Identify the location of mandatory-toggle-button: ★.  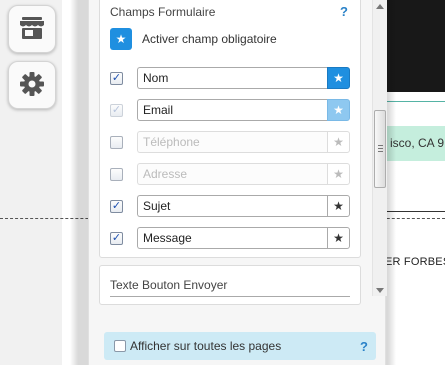
(121, 39).